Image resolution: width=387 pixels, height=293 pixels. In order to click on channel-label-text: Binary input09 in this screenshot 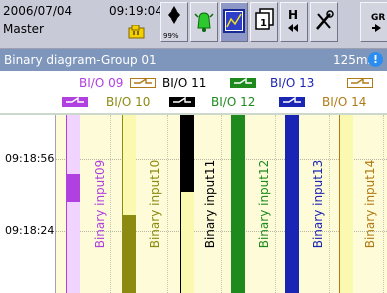, I will do `click(100, 204)`.